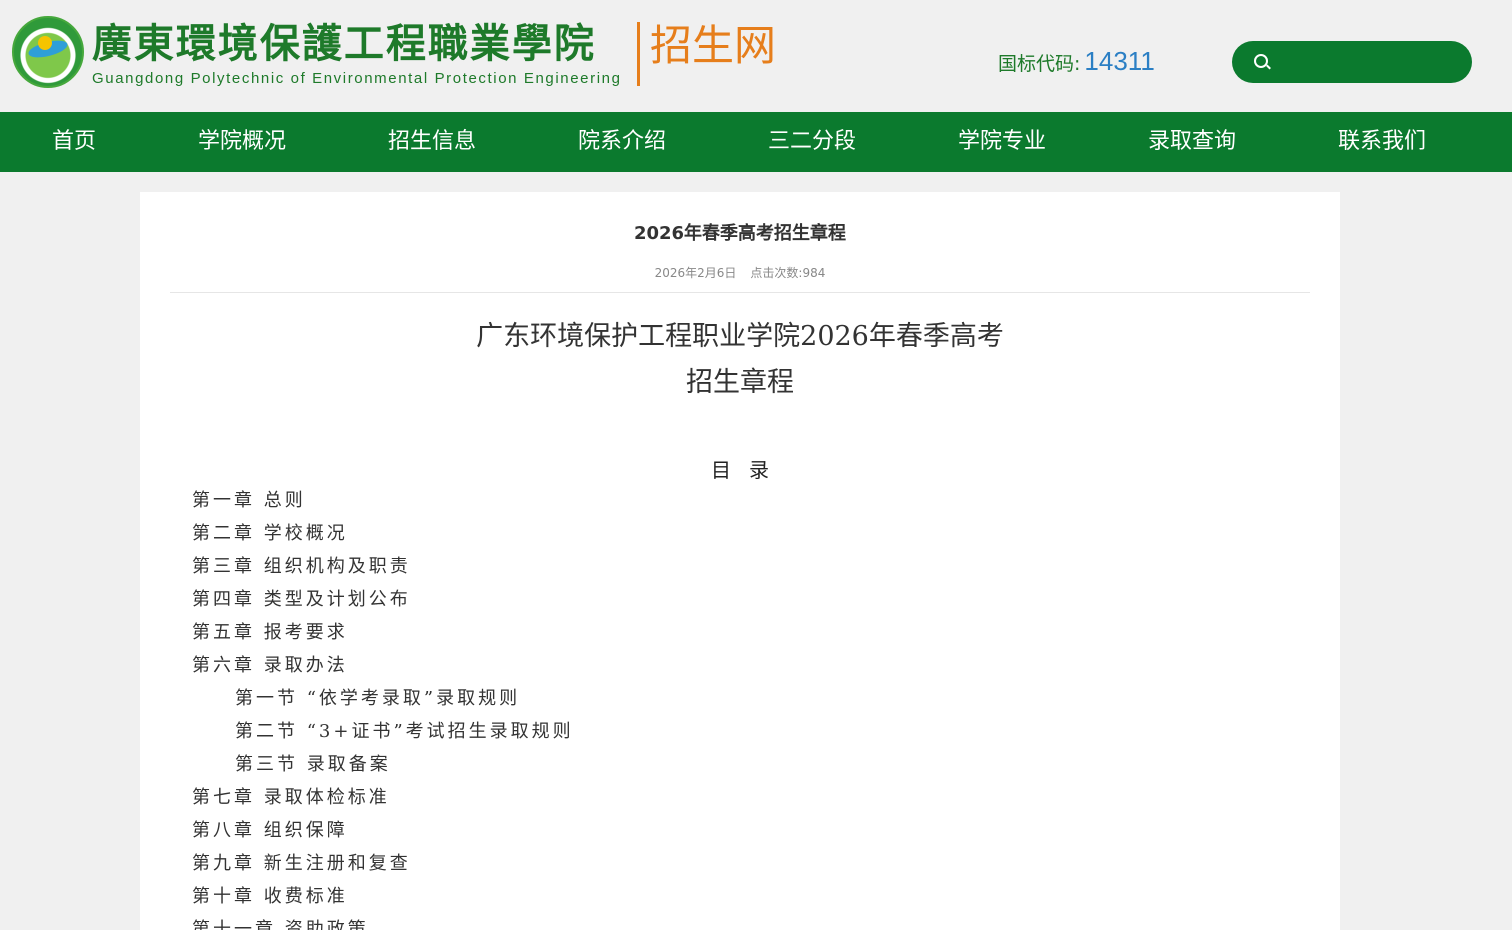 The width and height of the screenshot is (1512, 930). Describe the element at coordinates (301, 863) in the screenshot. I see `toc-item: 第九章 新生注册和复查` at that location.